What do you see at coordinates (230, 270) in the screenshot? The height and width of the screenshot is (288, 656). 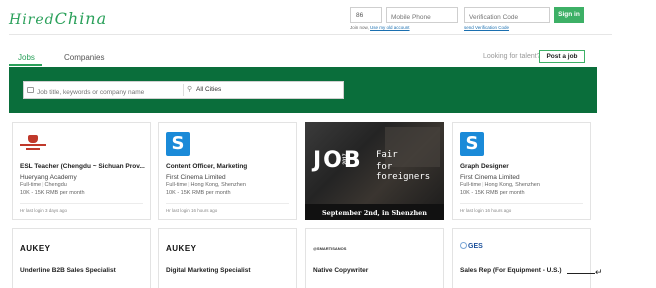 I see `job-title: Digital Marketing Specialist` at bounding box center [230, 270].